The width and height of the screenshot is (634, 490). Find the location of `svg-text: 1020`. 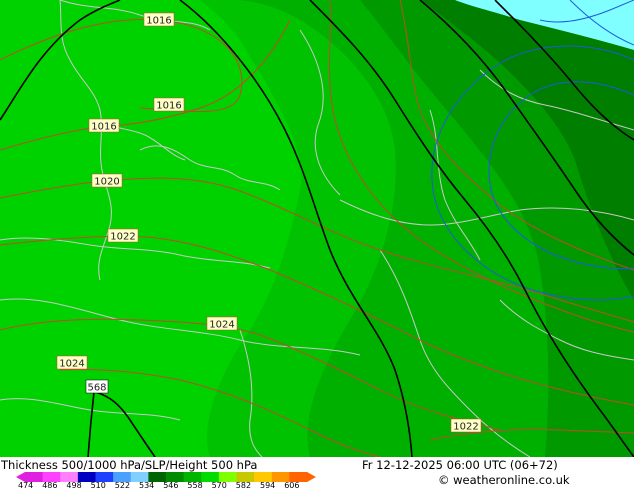

svg-text: 1020 is located at coordinates (106, 182).